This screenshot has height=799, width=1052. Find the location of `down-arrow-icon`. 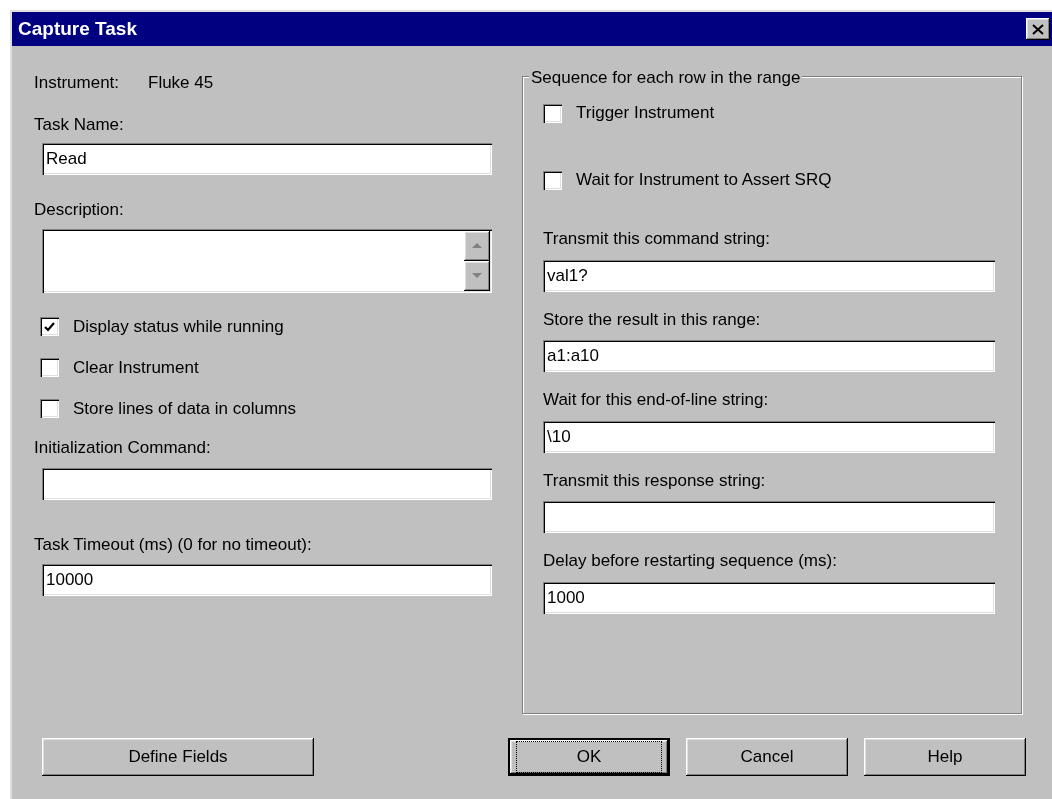

down-arrow-icon is located at coordinates (477, 275).